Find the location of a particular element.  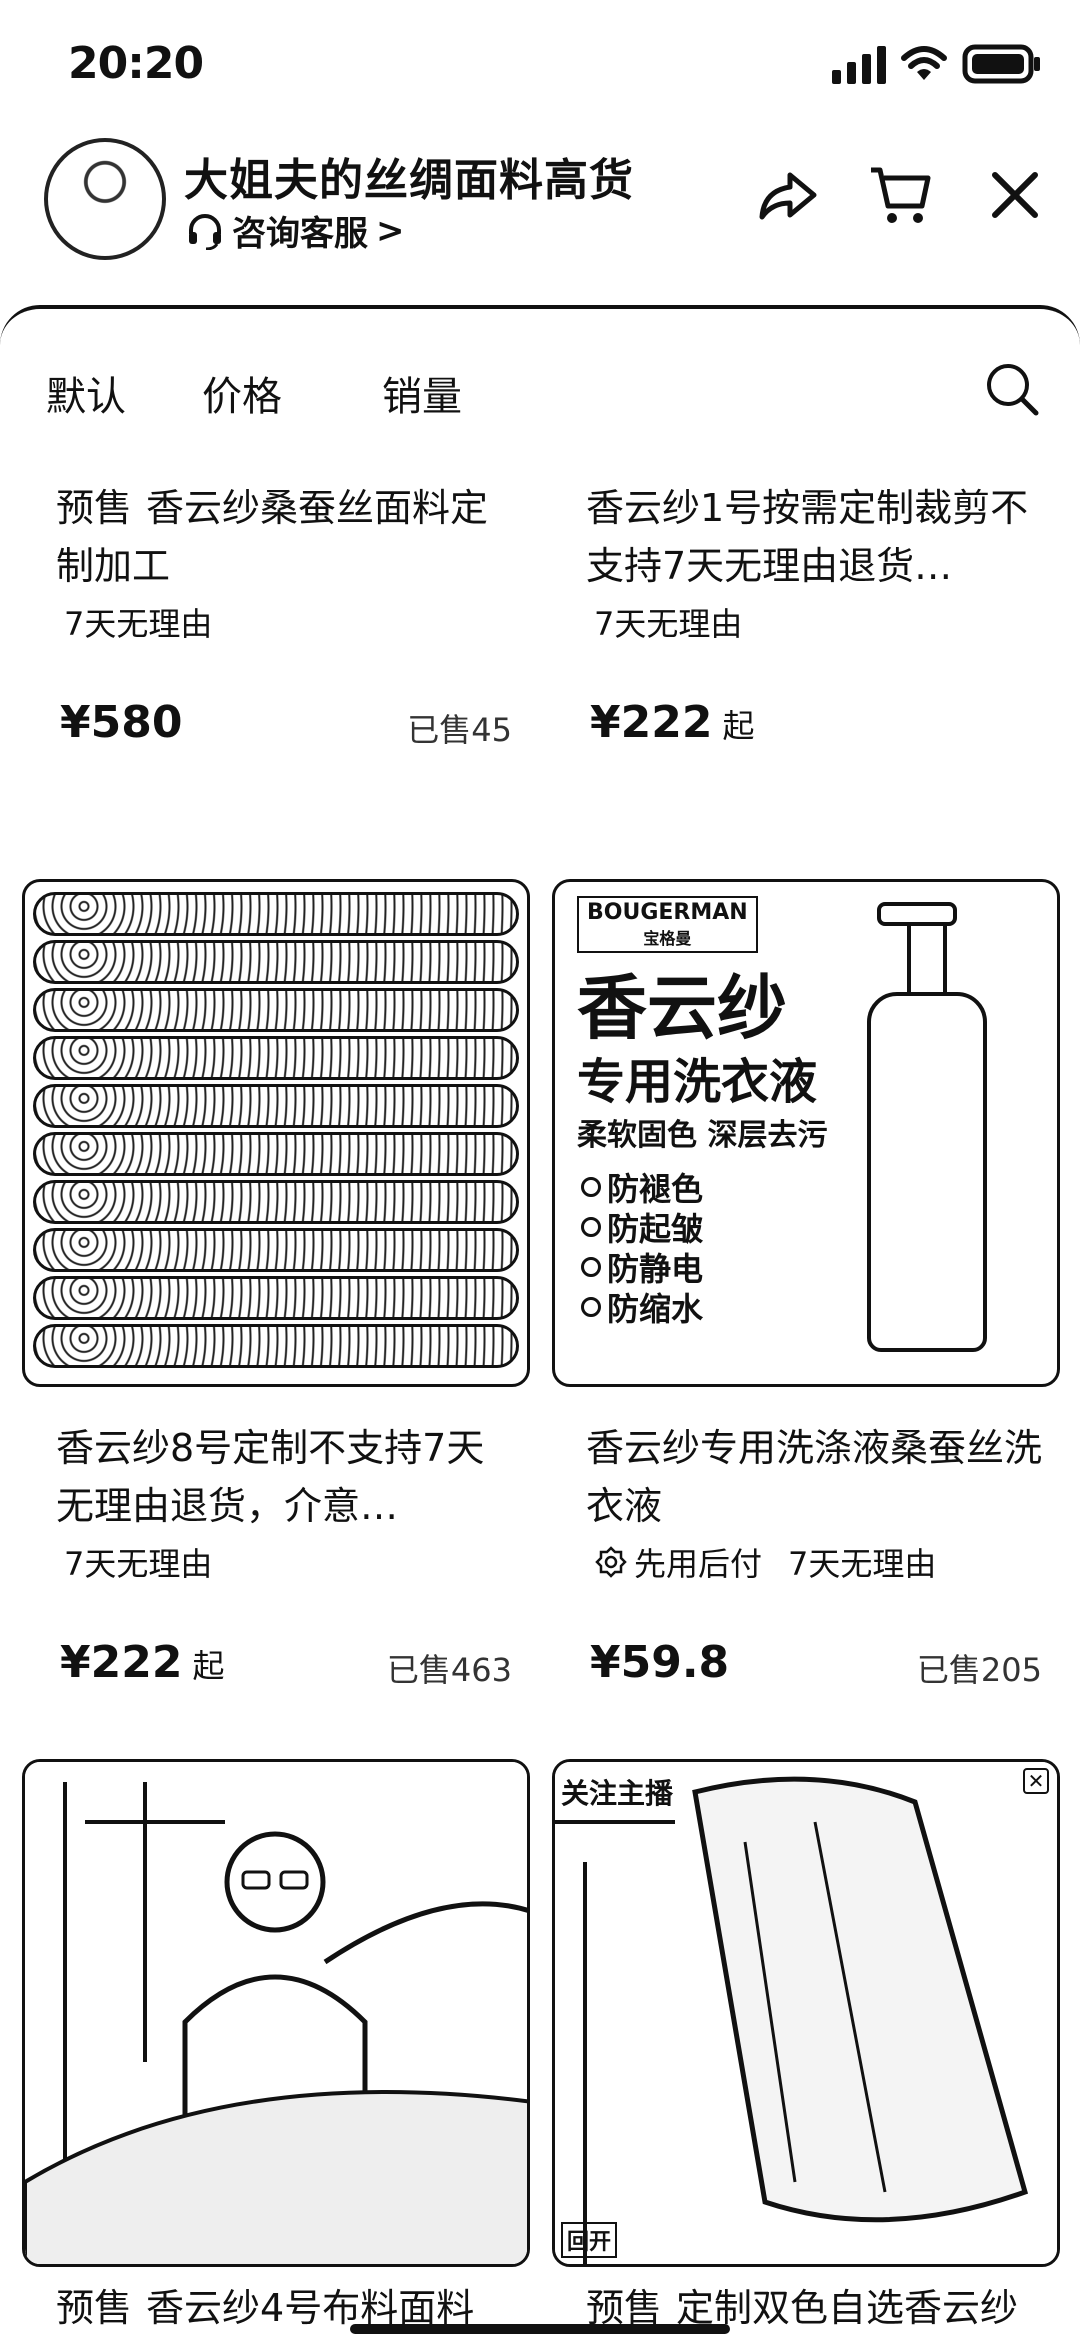

close-button is located at coordinates (1015, 195).